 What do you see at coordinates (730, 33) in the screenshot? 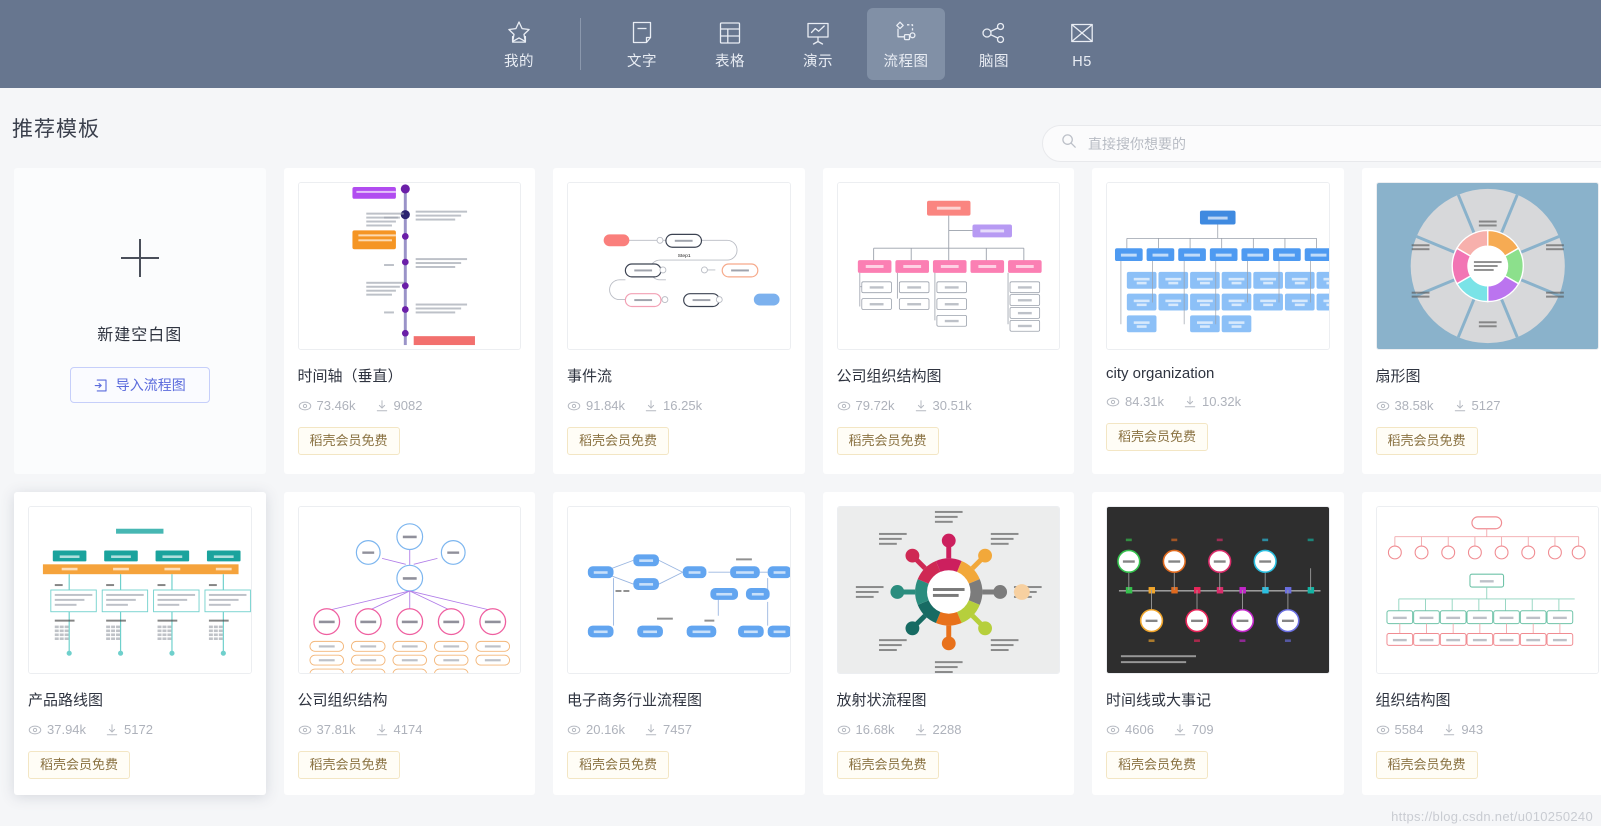
I see `table-icon` at bounding box center [730, 33].